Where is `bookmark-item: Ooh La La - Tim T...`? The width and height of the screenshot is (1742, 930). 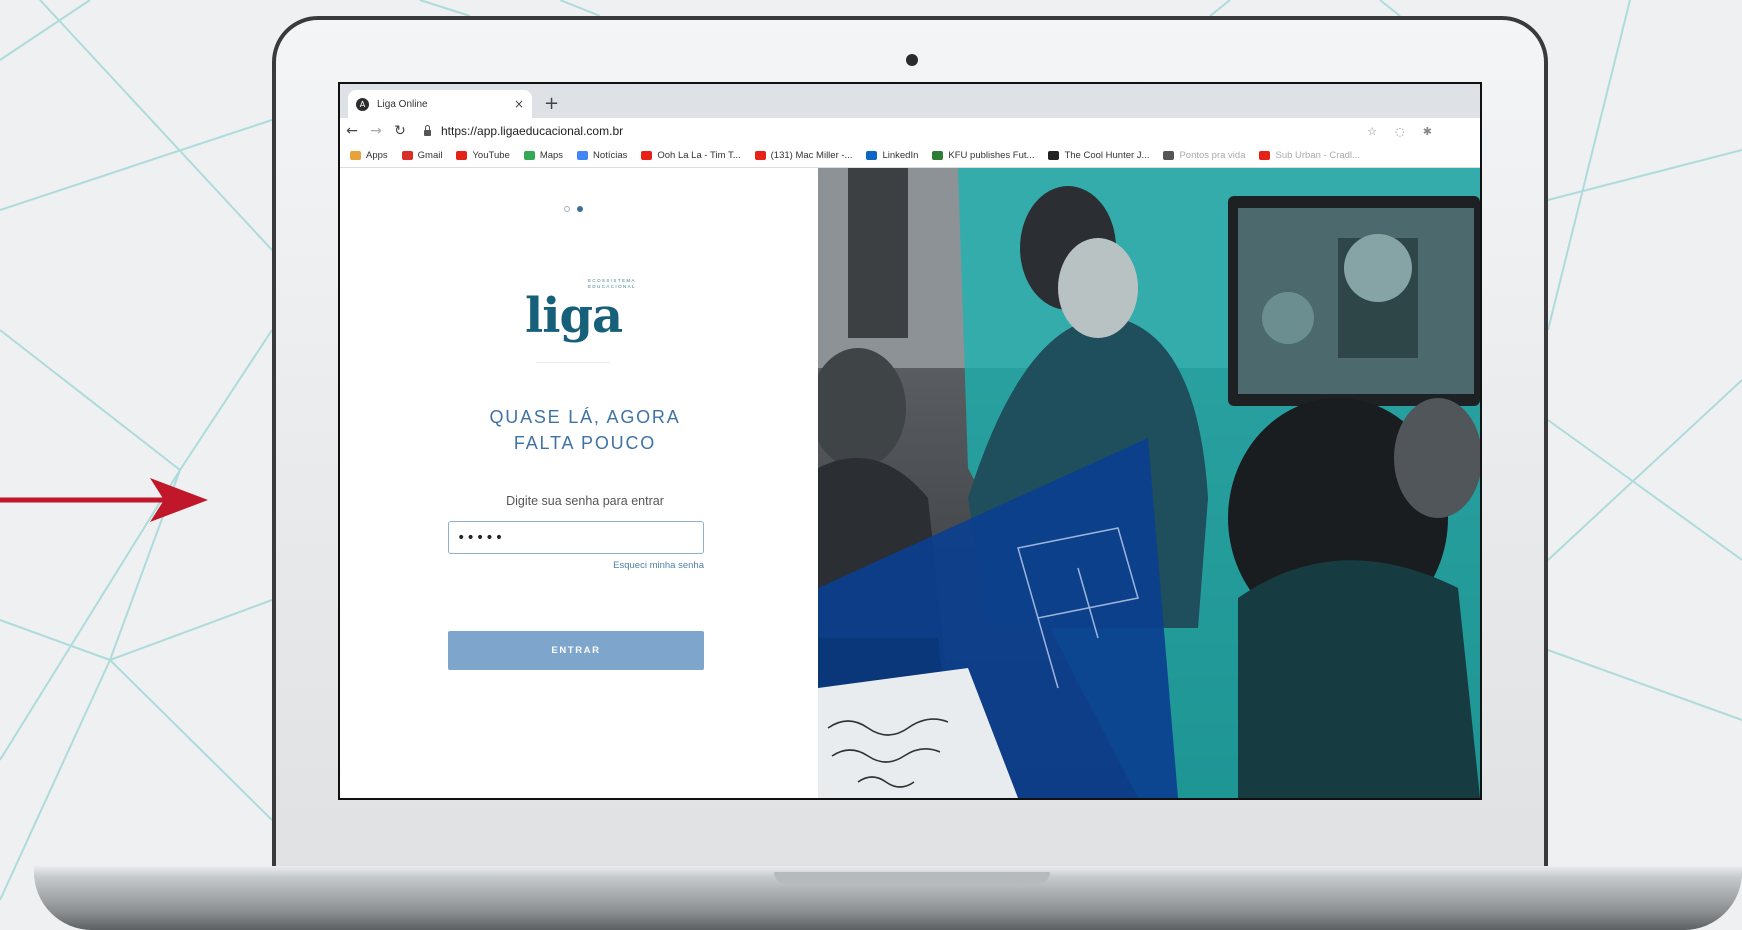 bookmark-item: Ooh La La - Tim T... is located at coordinates (691, 155).